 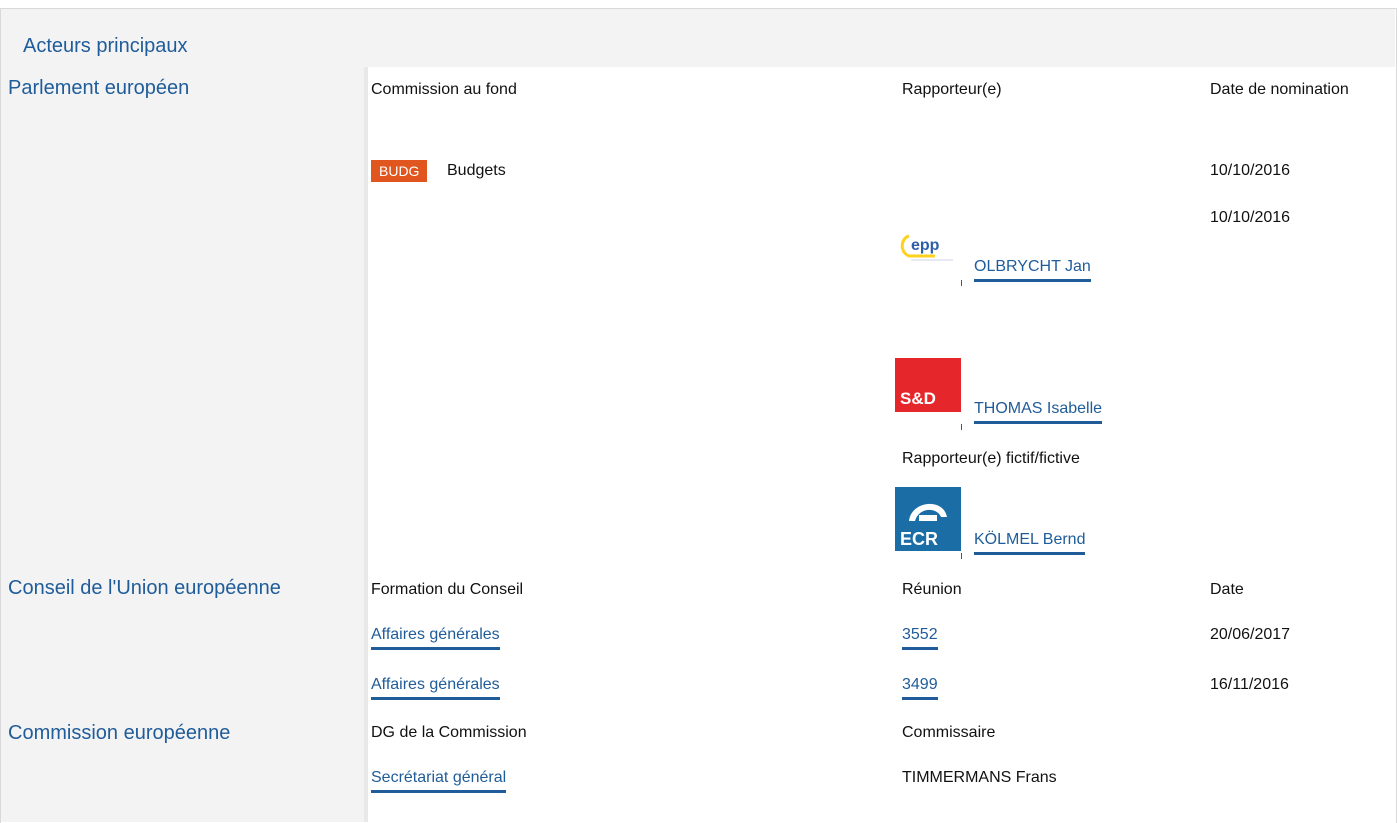 What do you see at coordinates (979, 777) in the screenshot?
I see `commissioner-name: TIMMERMANS Frans` at bounding box center [979, 777].